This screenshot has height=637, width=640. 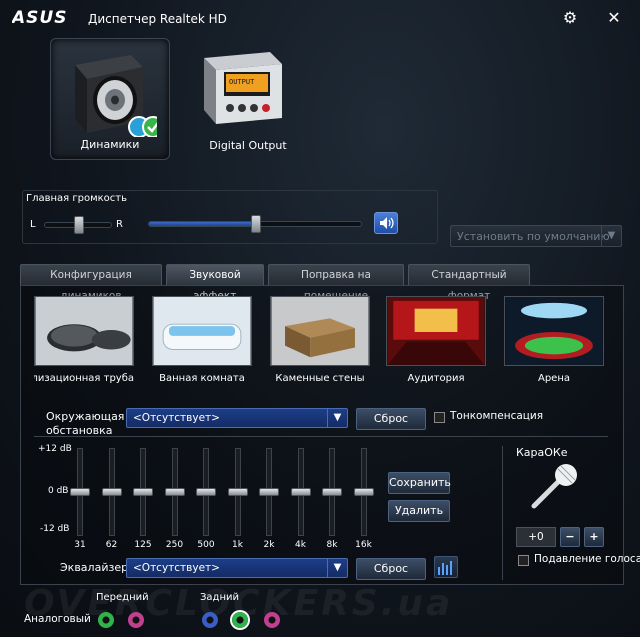 I want to click on effect-sewer-pipe: Канализационная труба, so click(x=84, y=343).